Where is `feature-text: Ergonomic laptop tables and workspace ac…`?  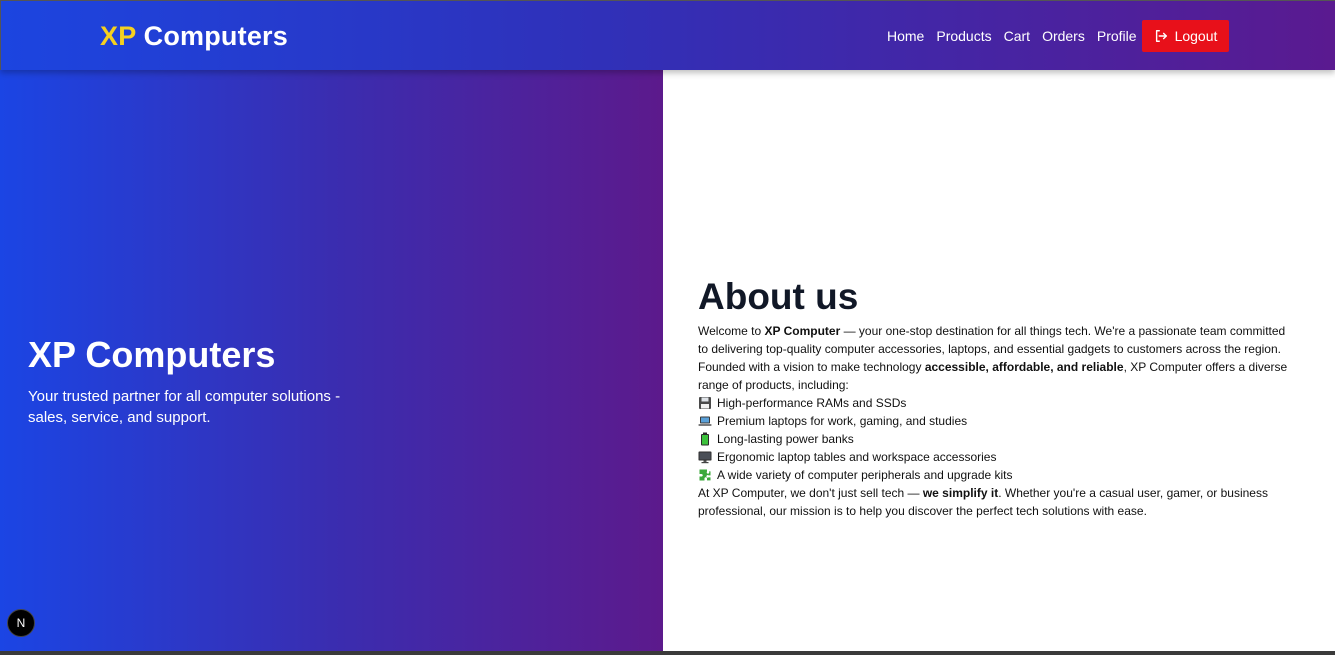 feature-text: Ergonomic laptop tables and workspace ac… is located at coordinates (857, 457).